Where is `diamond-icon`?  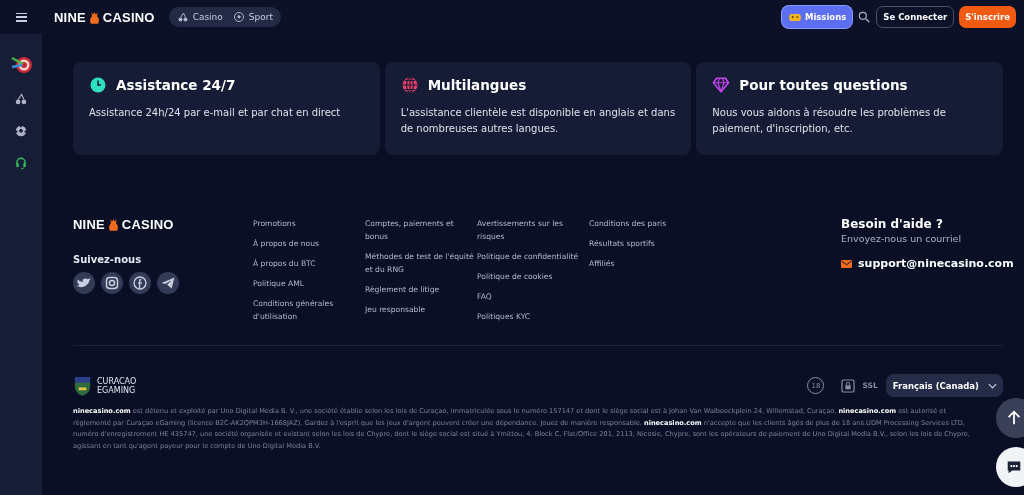 diamond-icon is located at coordinates (721, 85).